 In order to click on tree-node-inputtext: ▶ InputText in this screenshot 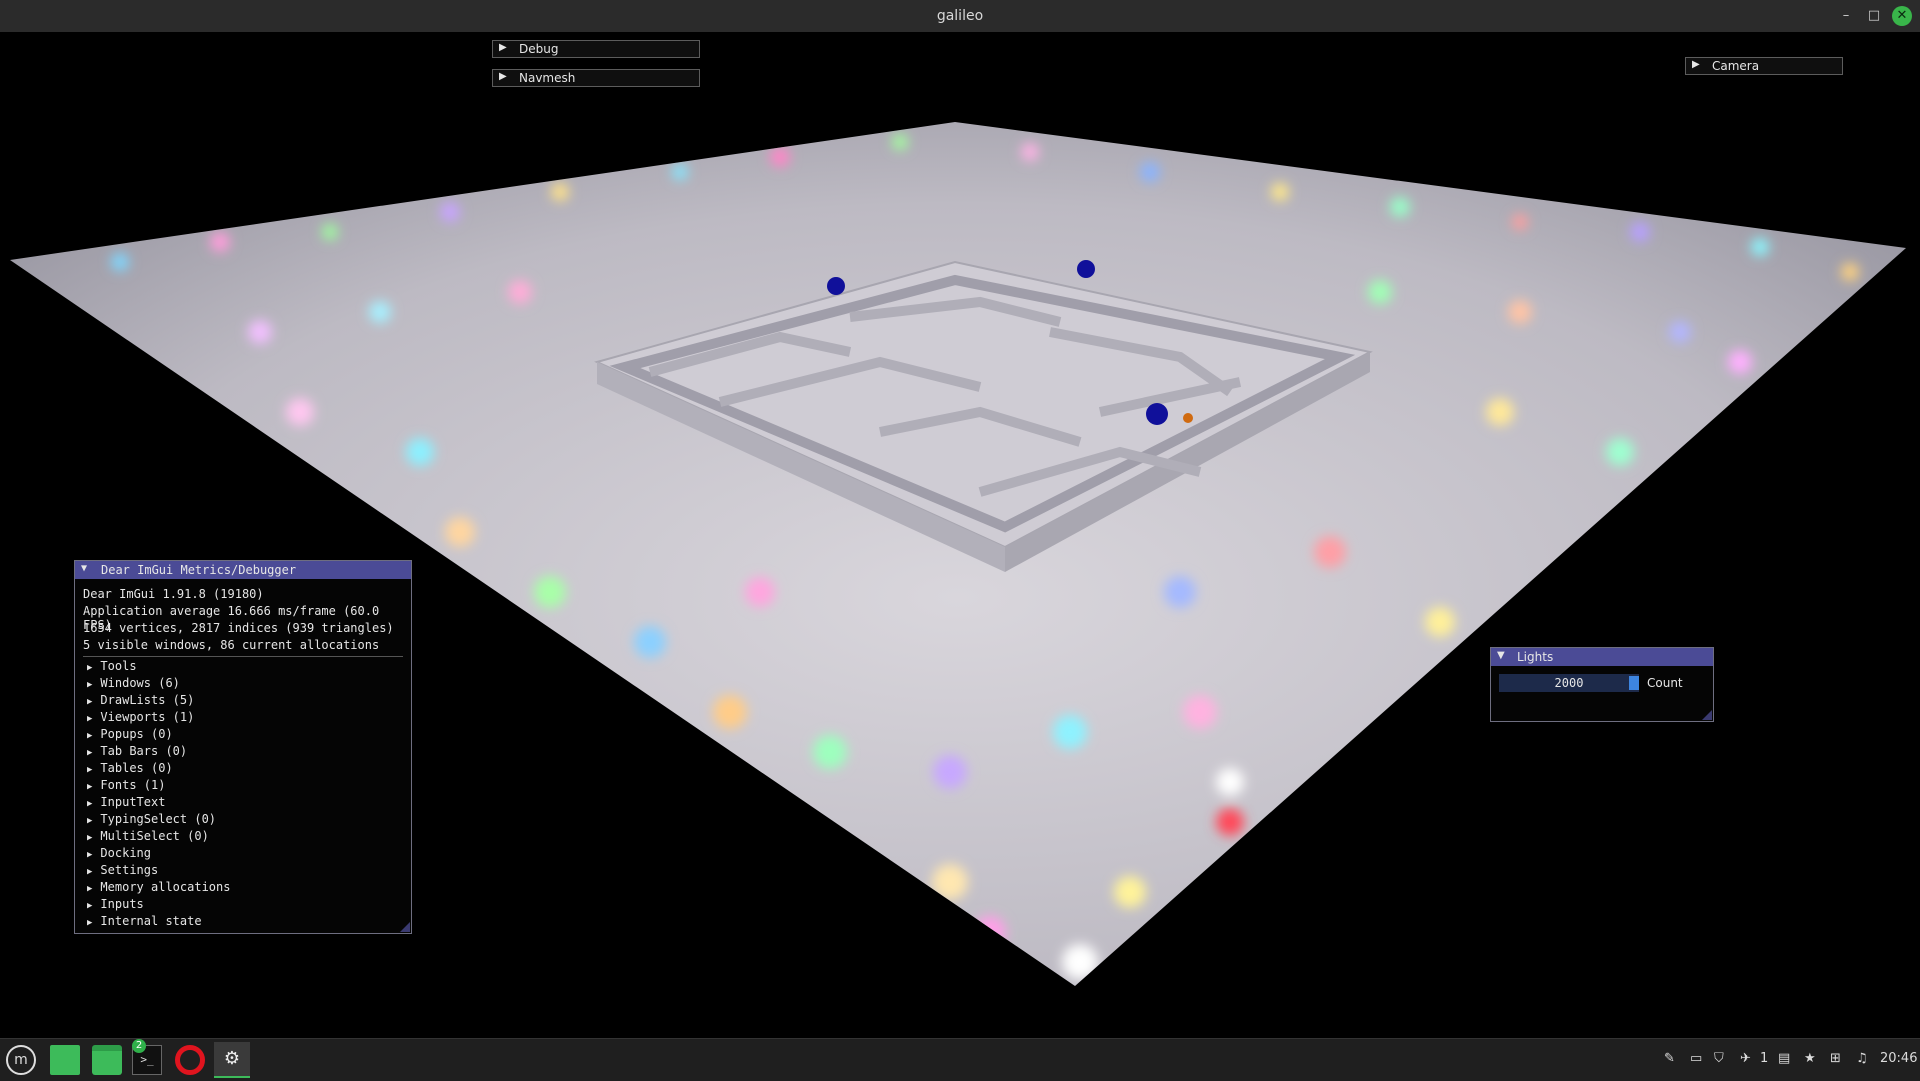, I will do `click(126, 802)`.